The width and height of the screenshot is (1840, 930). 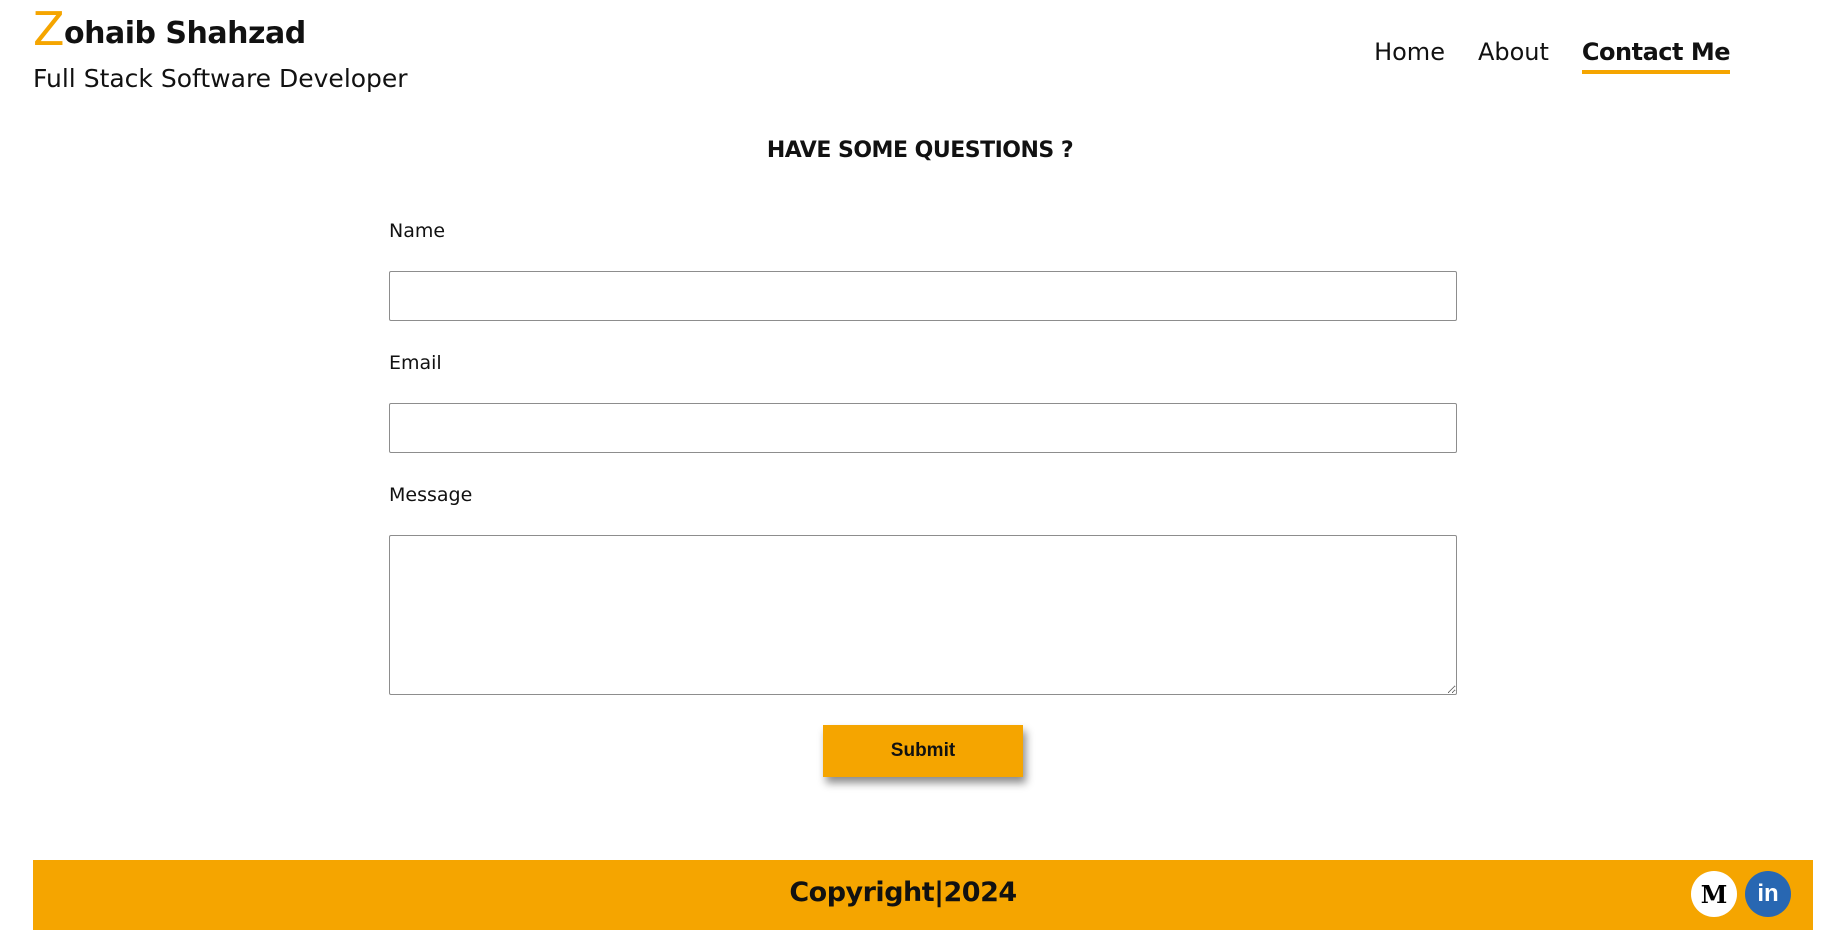 I want to click on brand-tagline: Full Stack Software Developer, so click(x=220, y=78).